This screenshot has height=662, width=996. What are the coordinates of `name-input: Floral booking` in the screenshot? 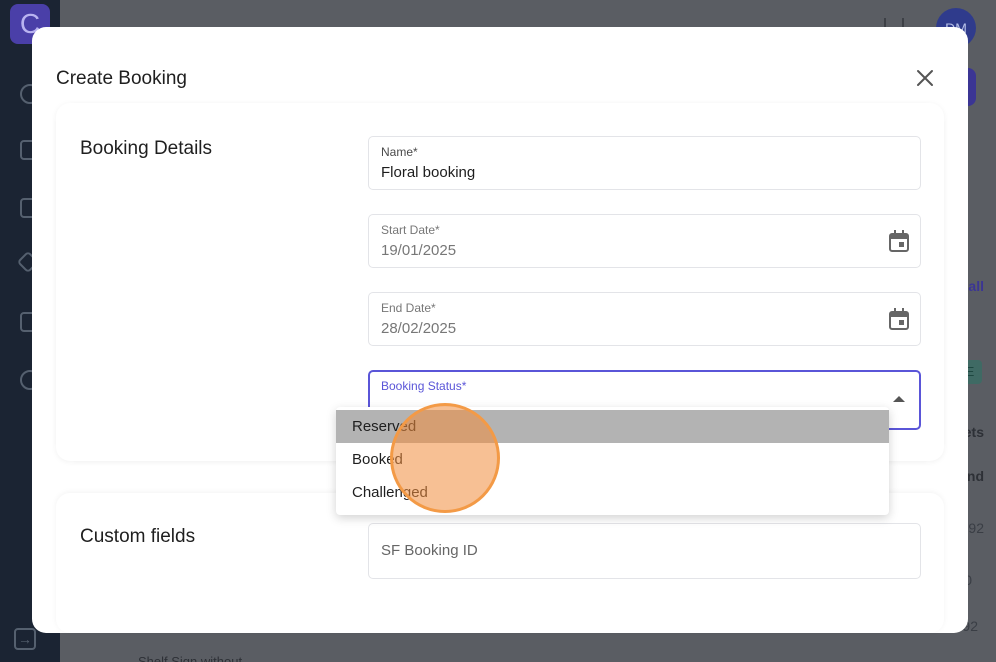 It's located at (428, 172).